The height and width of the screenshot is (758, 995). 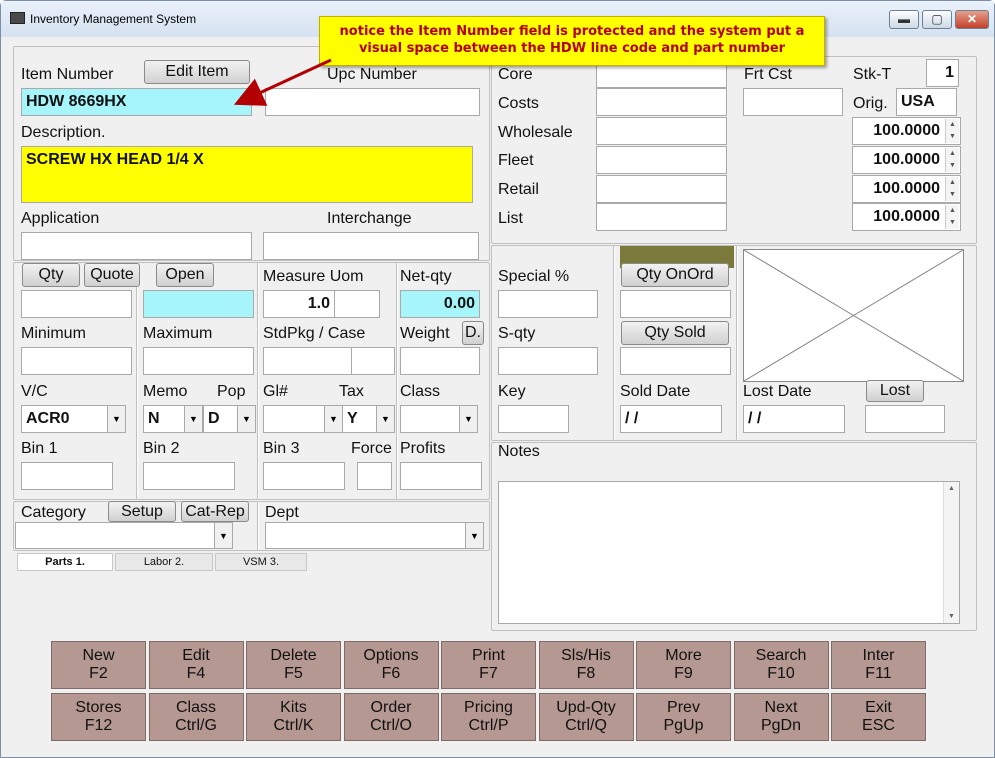 What do you see at coordinates (473, 333) in the screenshot?
I see `weight-d-button: D.` at bounding box center [473, 333].